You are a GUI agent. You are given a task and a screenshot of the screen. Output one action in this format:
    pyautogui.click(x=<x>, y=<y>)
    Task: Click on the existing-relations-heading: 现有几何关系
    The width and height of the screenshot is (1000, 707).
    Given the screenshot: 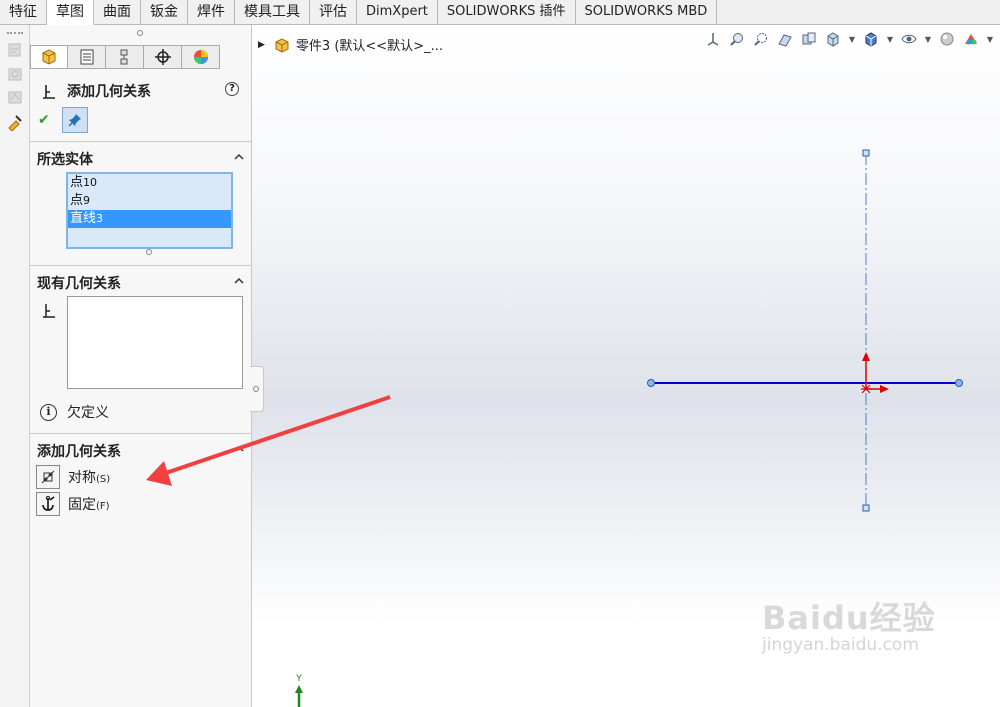 What is the action you would take?
    pyautogui.click(x=79, y=284)
    